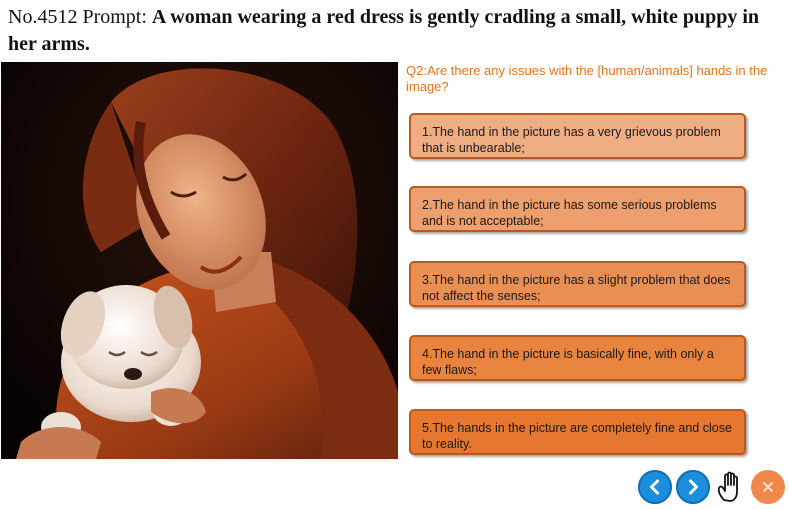 The image size is (789, 510). I want to click on previous-button, so click(655, 487).